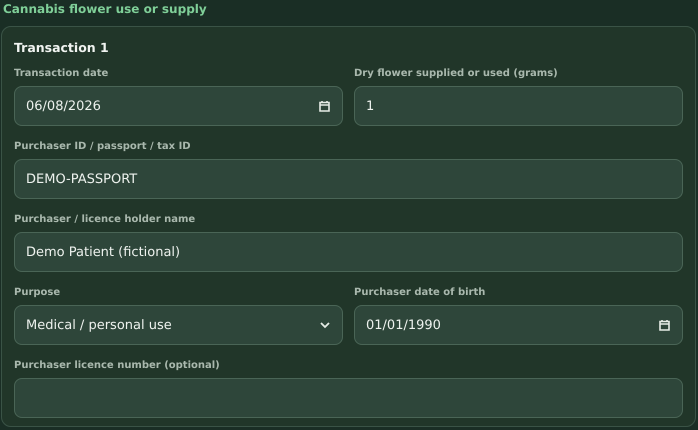 This screenshot has width=698, height=430. I want to click on field-label: Purchaser date of birth, so click(420, 292).